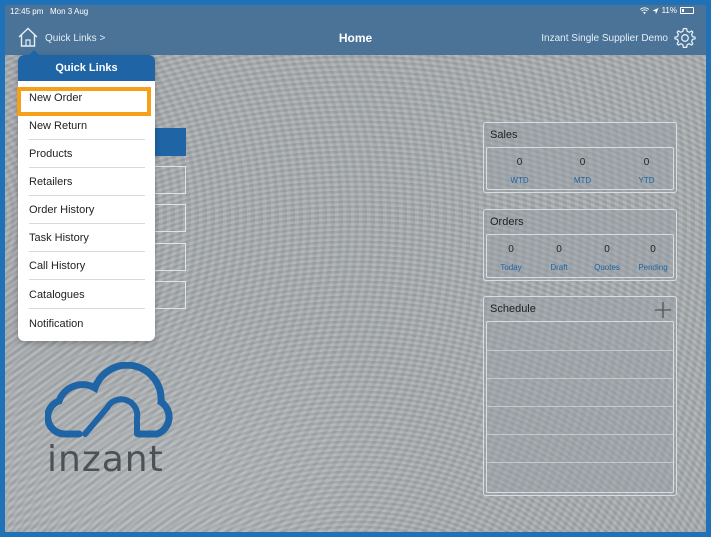  I want to click on menu-item-label: New Return, so click(58, 126).